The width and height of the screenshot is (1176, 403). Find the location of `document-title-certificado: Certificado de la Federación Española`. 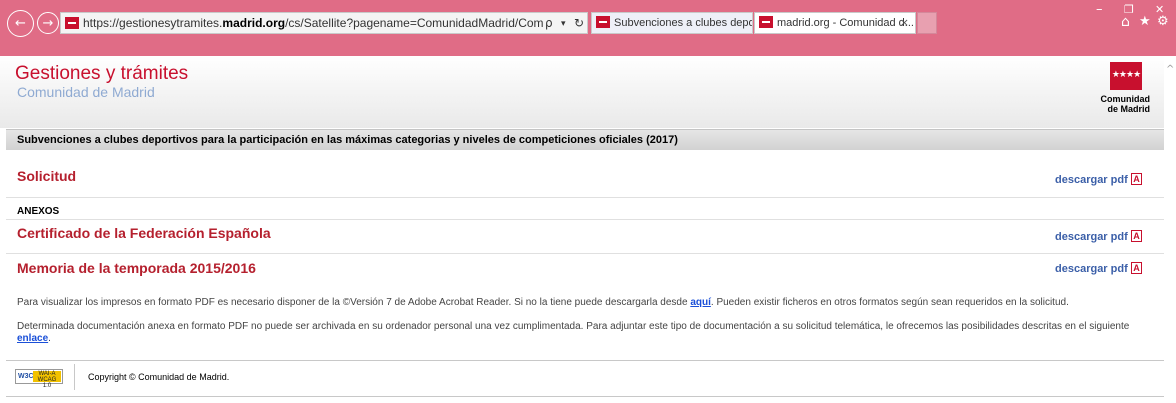

document-title-certificado: Certificado de la Federación Española is located at coordinates (144, 233).